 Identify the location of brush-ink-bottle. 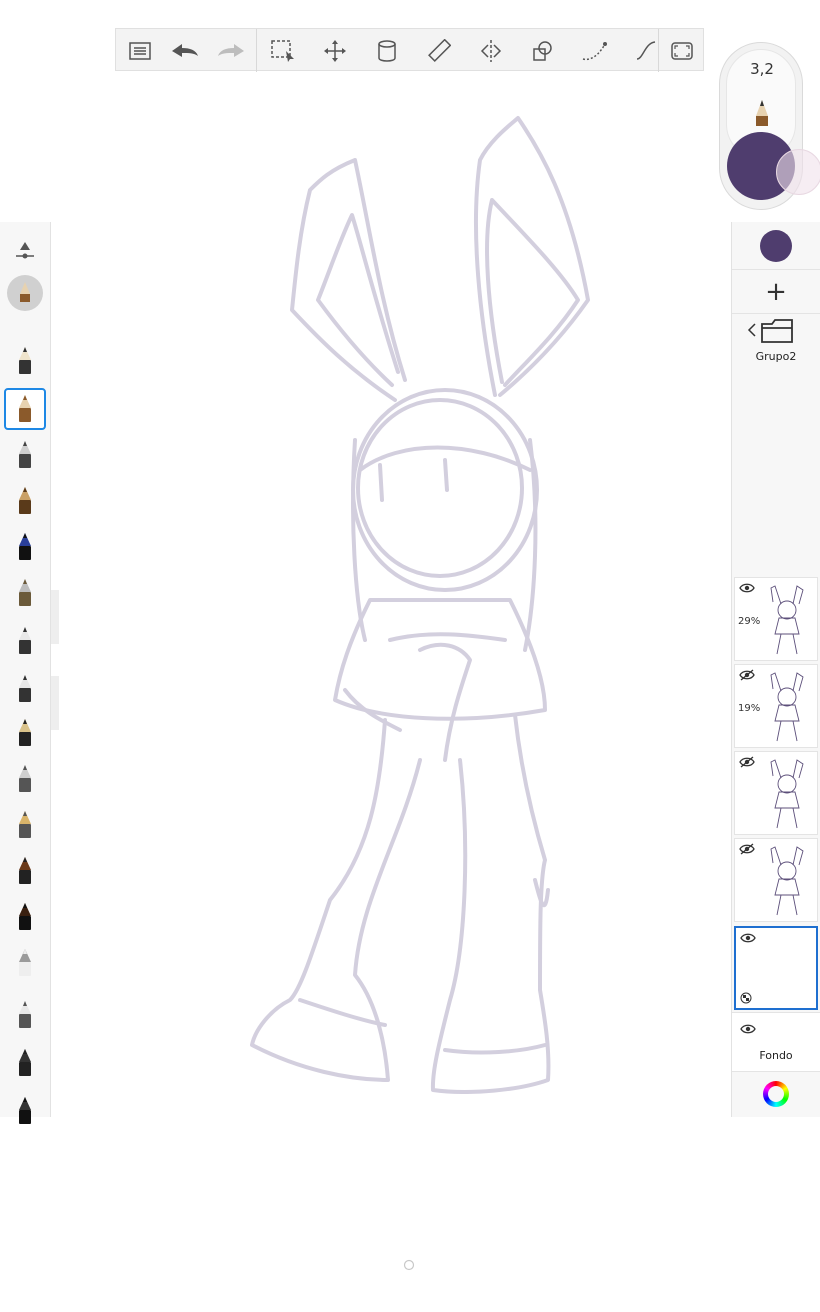
(25, 733).